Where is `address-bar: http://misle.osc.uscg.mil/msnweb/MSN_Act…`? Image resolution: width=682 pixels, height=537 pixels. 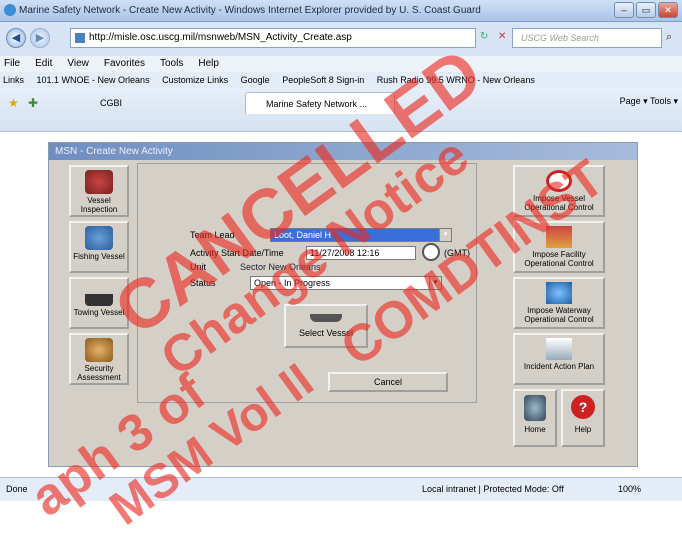
address-bar: http://misle.osc.uscg.mil/msnweb/MSN_Act… is located at coordinates (273, 38).